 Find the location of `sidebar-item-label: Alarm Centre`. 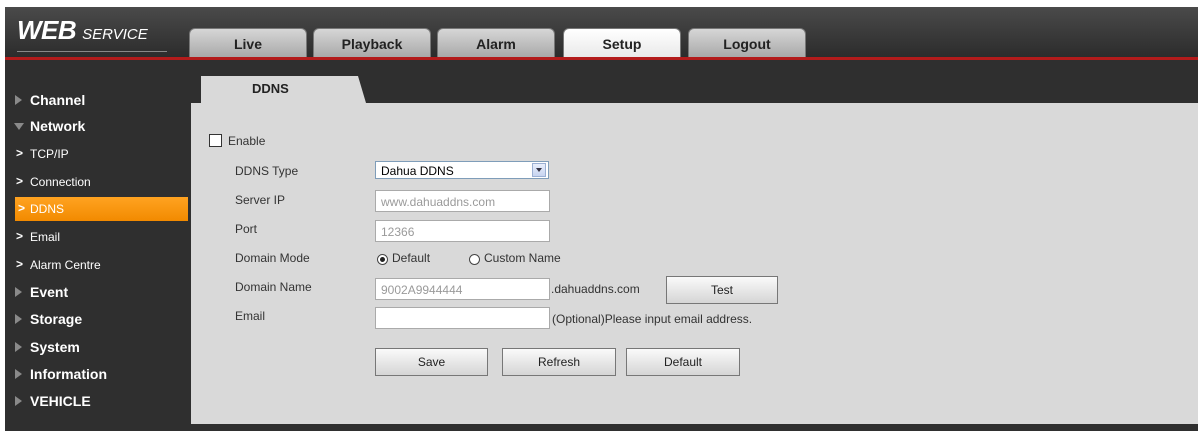

sidebar-item-label: Alarm Centre is located at coordinates (65, 265).